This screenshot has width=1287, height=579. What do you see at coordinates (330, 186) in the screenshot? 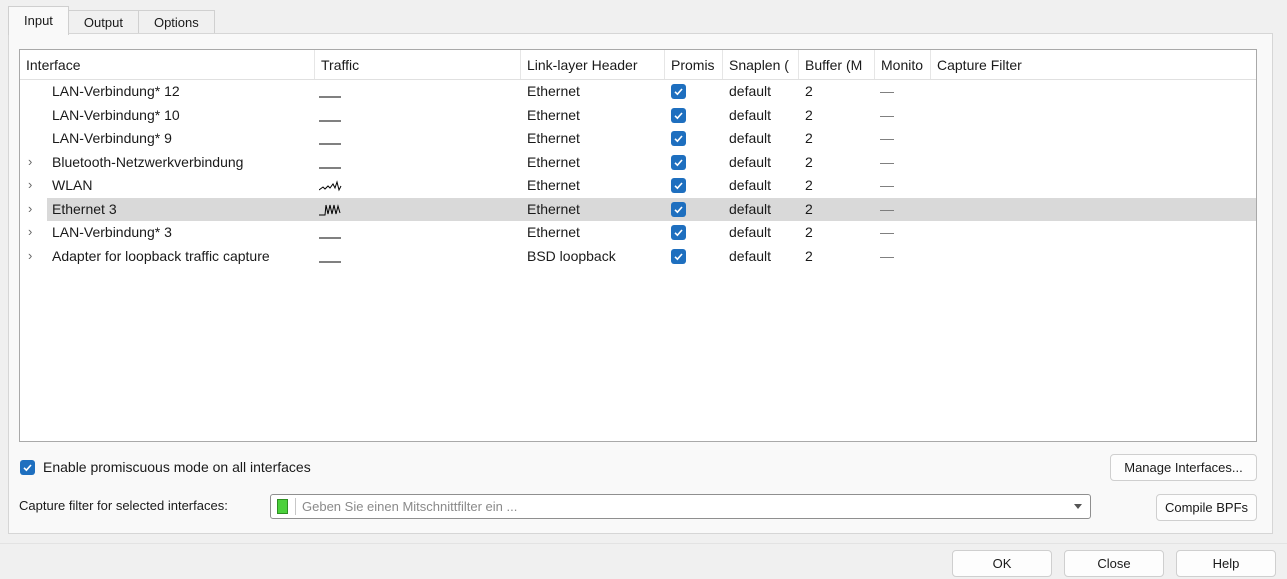
I see `active-sparkline-icon` at bounding box center [330, 186].